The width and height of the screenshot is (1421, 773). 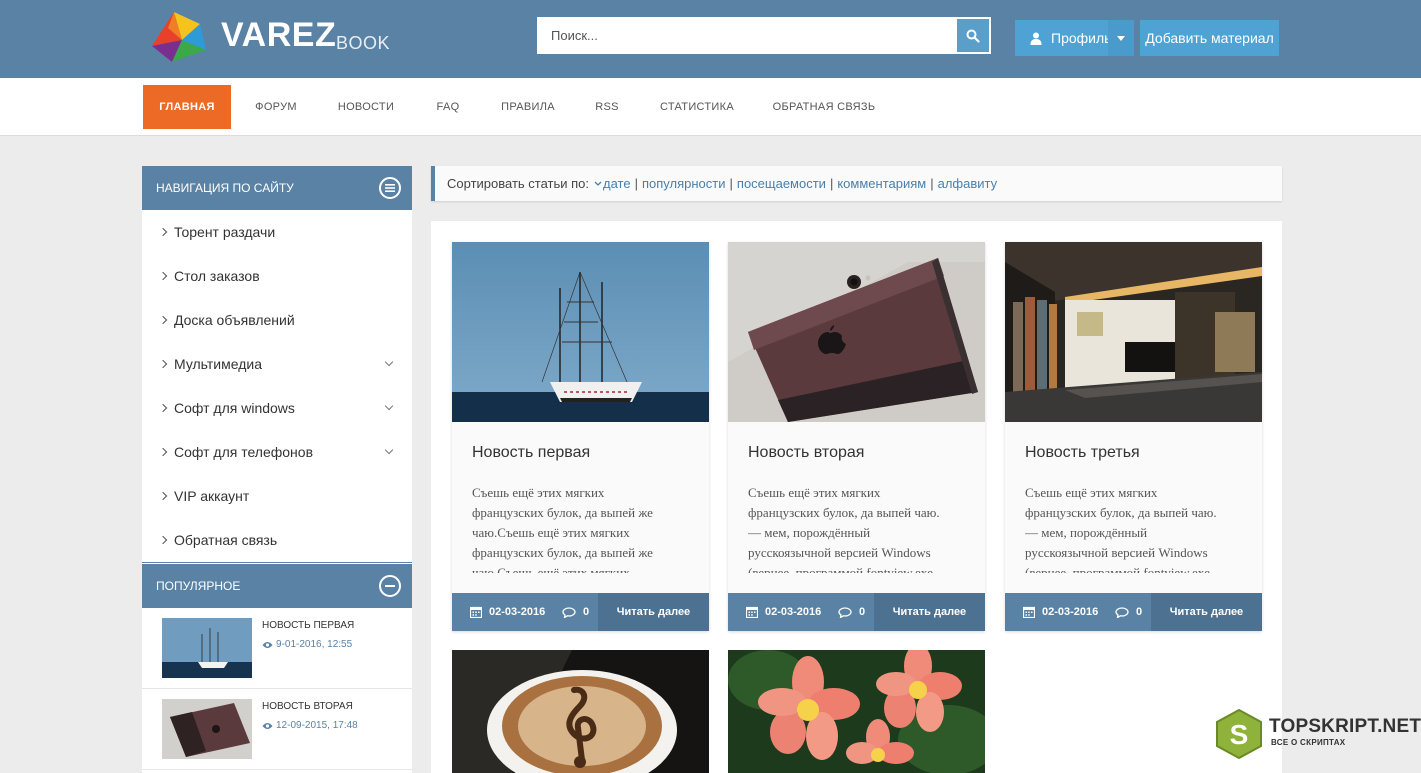 What do you see at coordinates (212, 496) in the screenshot?
I see `sidebar-item-label: VIP аккаунт` at bounding box center [212, 496].